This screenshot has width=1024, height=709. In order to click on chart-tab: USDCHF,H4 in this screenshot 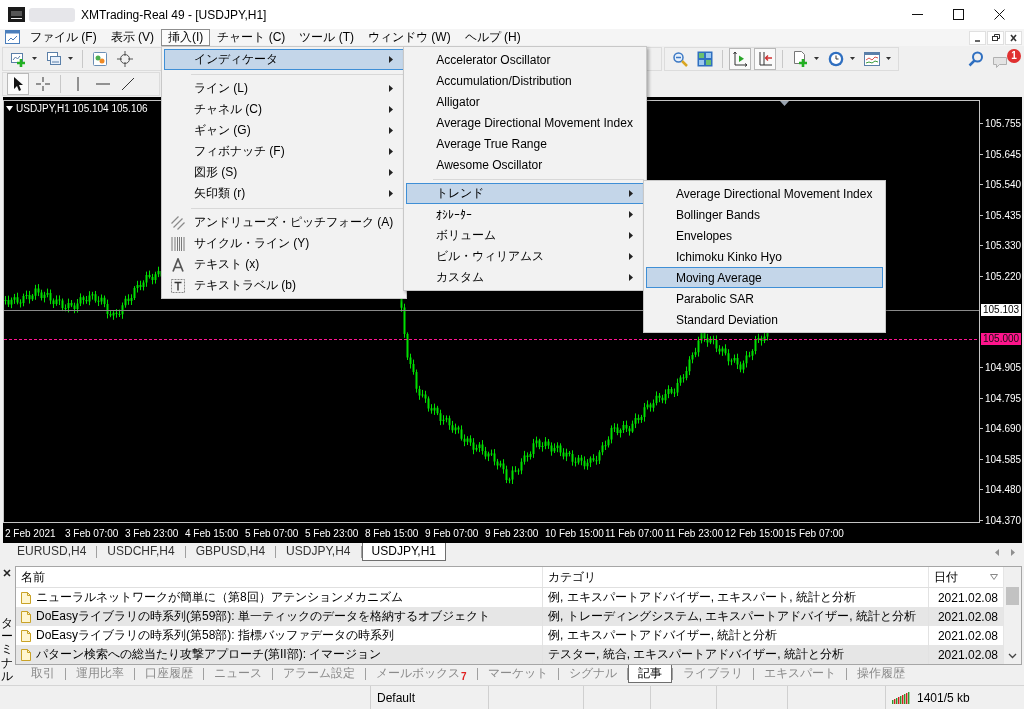, I will do `click(141, 552)`.